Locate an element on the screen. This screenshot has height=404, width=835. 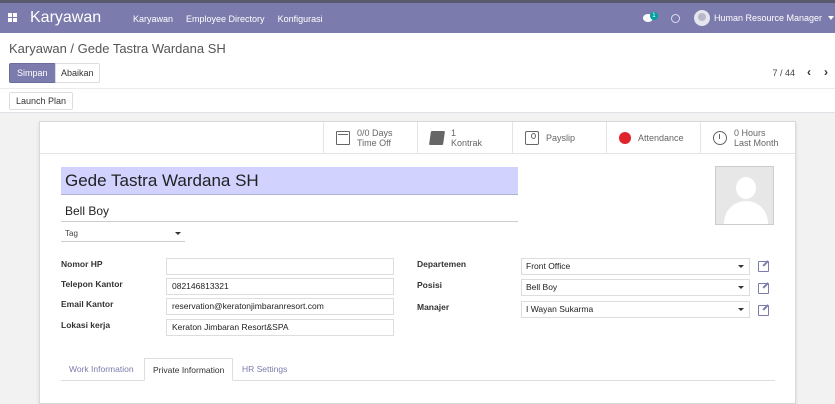
launch-plan-button: Launch Plan is located at coordinates (41, 101).